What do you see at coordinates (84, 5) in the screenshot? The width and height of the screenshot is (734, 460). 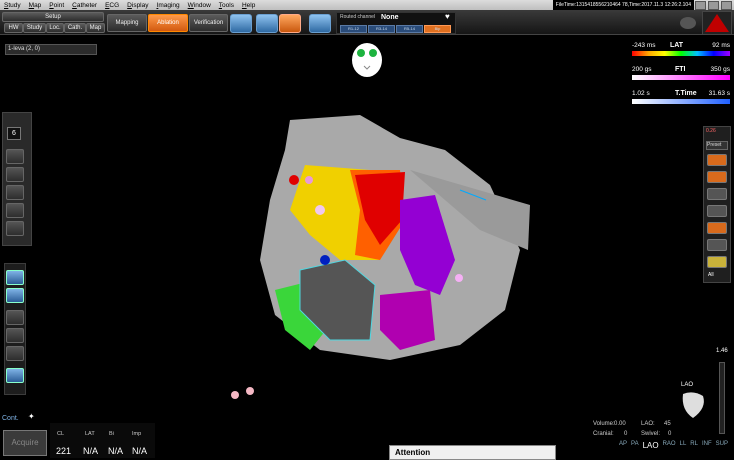 I see `menu-catheter: Catheter` at bounding box center [84, 5].